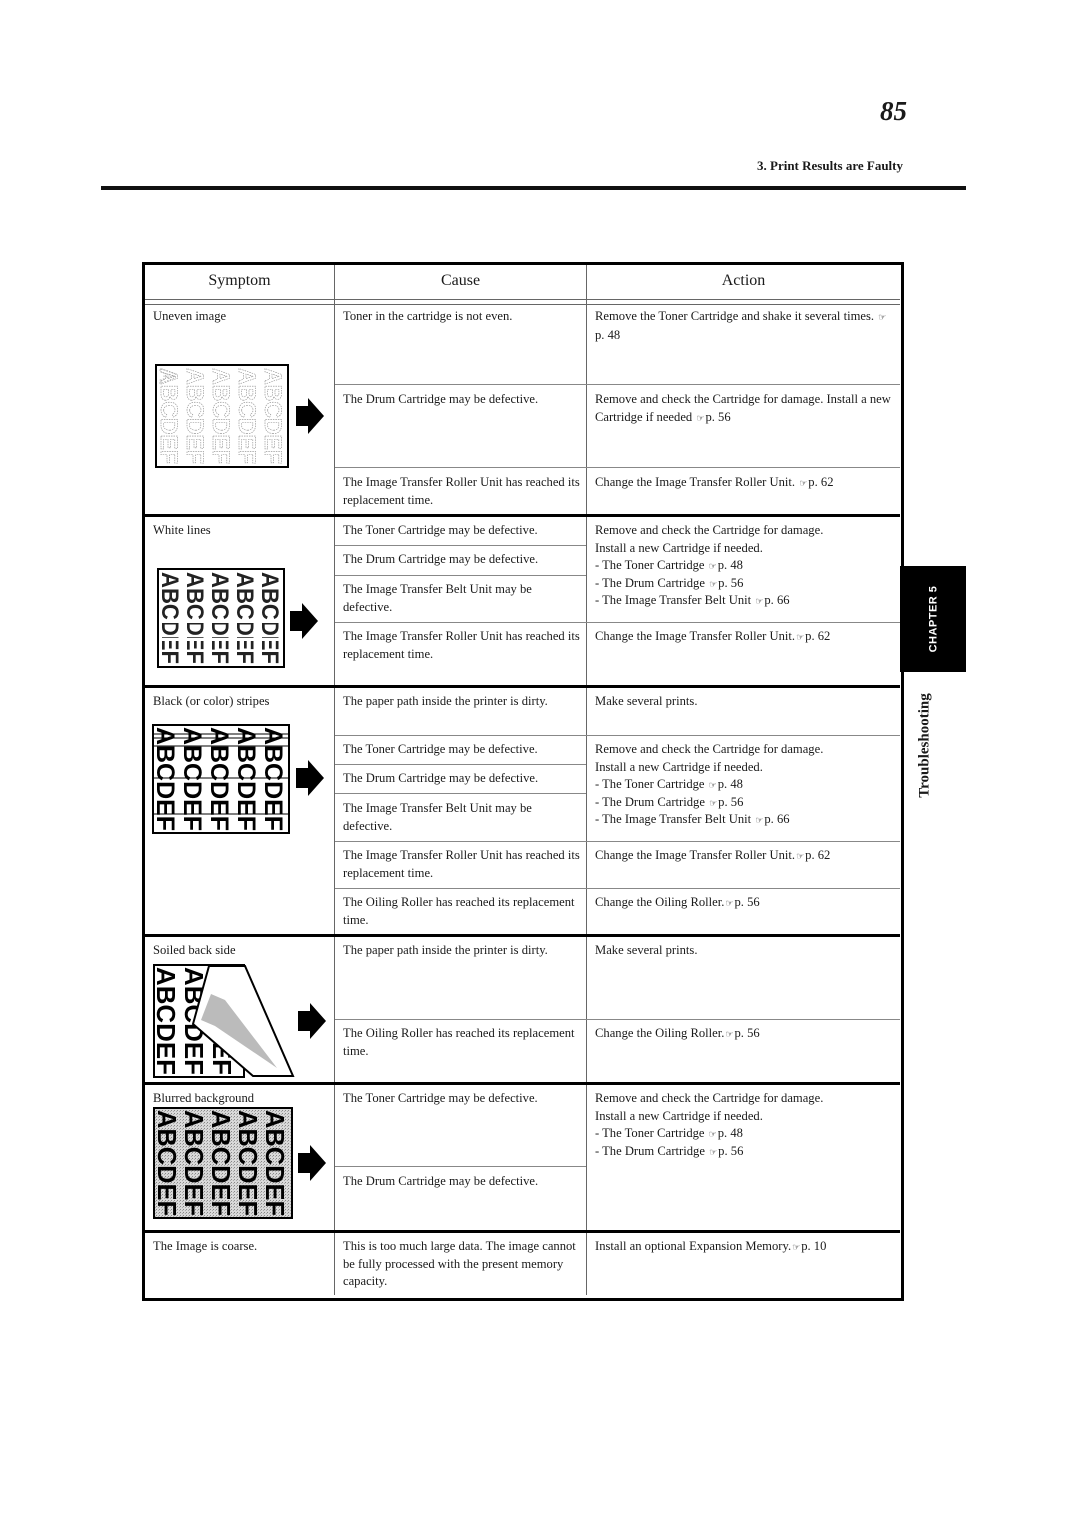 The width and height of the screenshot is (1080, 1528). I want to click on symptom-black-stripes: Black (or color) stripes, so click(211, 701).